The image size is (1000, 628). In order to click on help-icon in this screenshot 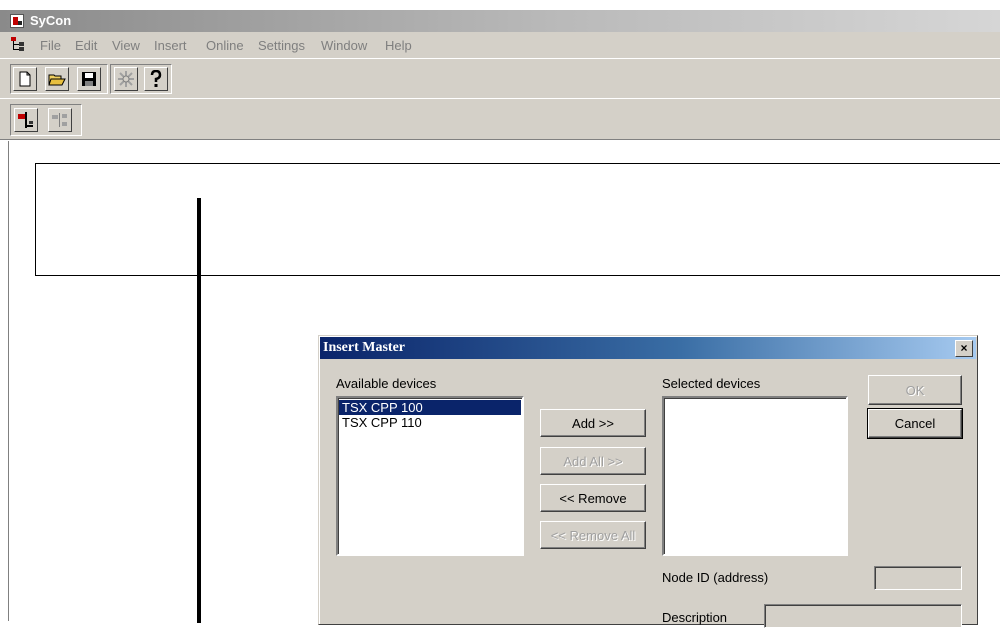, I will do `click(156, 78)`.